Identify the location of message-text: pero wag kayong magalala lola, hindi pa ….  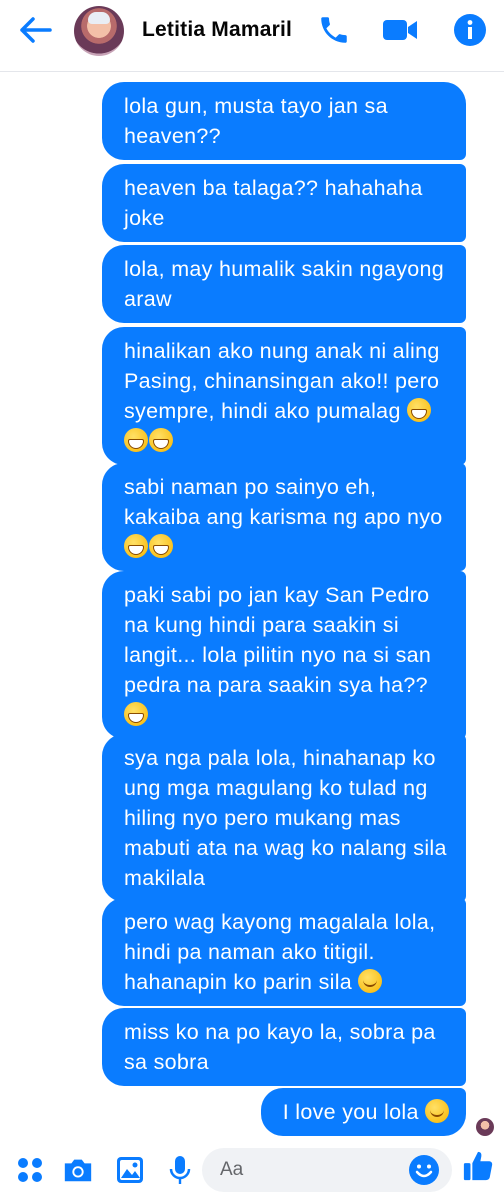
(280, 952).